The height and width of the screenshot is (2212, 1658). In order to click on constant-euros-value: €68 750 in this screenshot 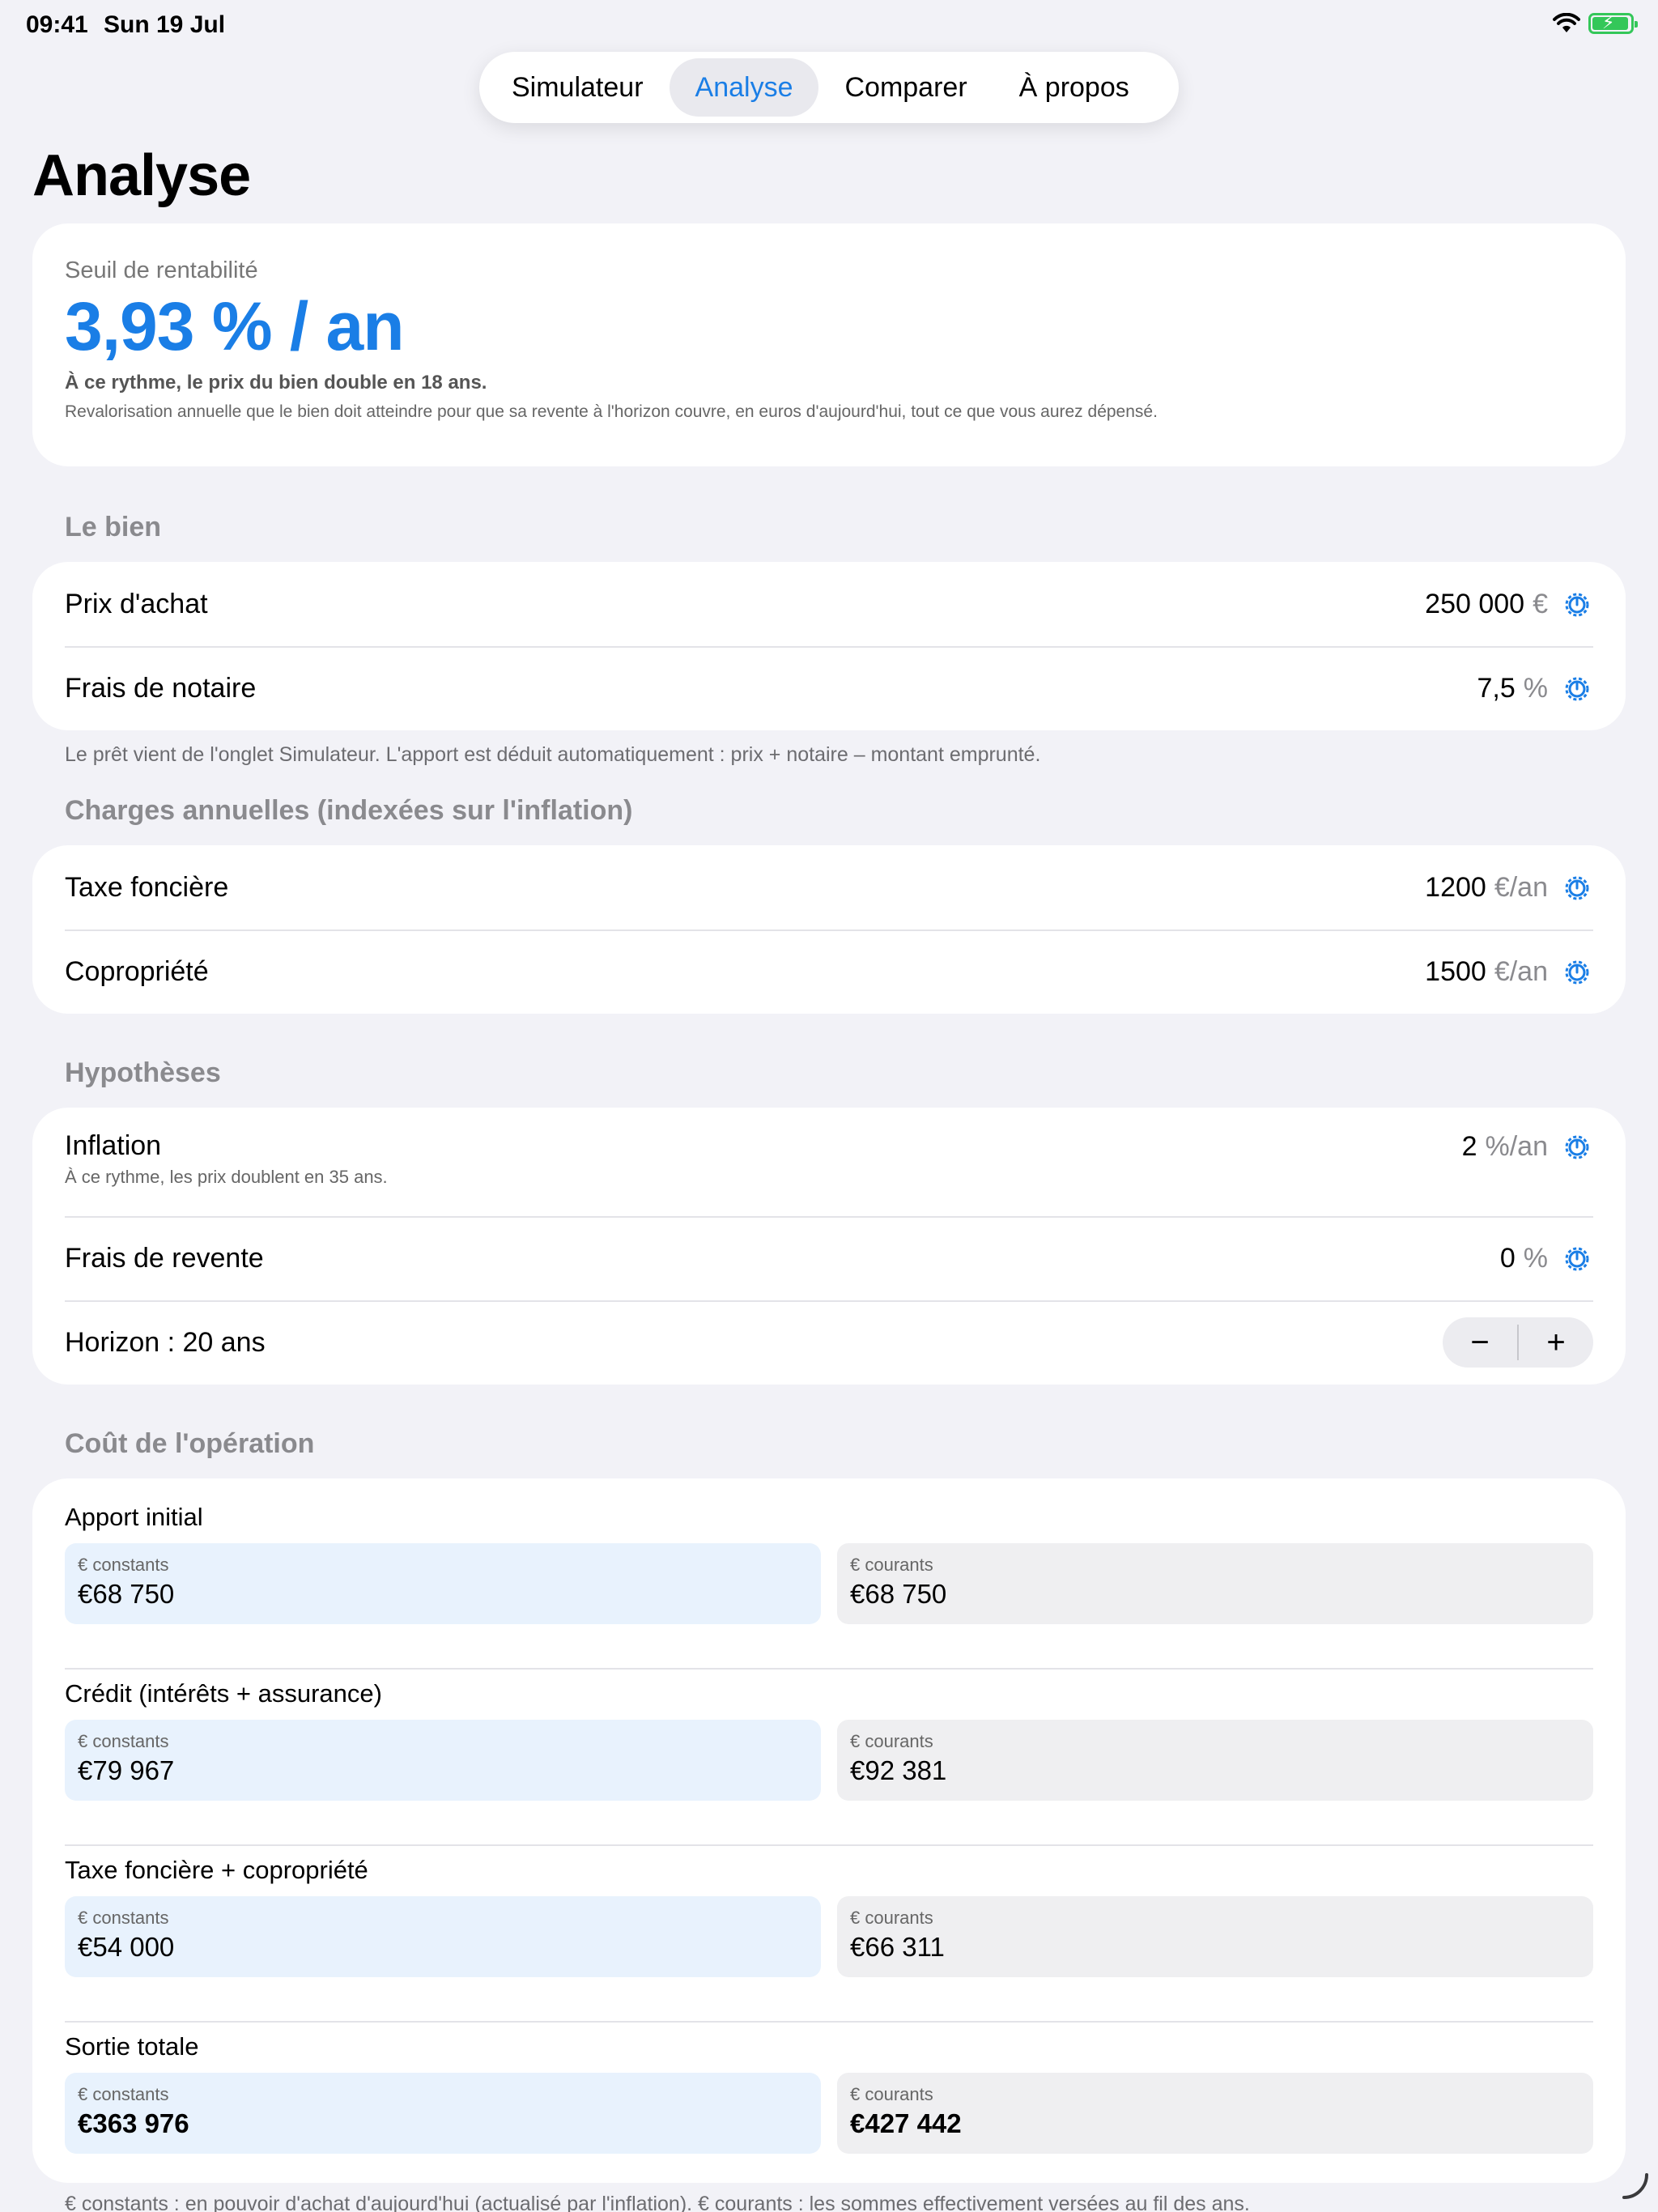, I will do `click(126, 1594)`.